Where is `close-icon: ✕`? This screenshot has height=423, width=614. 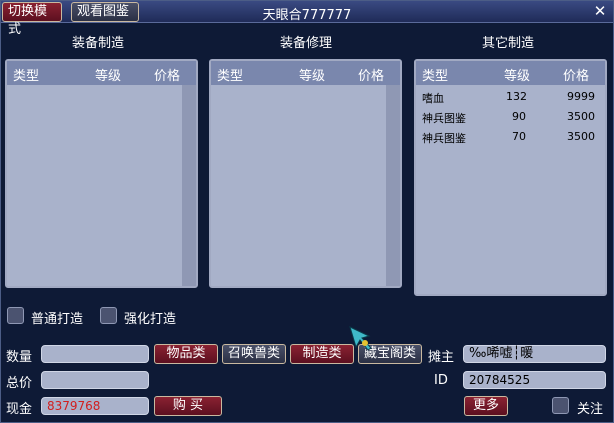
close-icon: ✕ is located at coordinates (600, 12).